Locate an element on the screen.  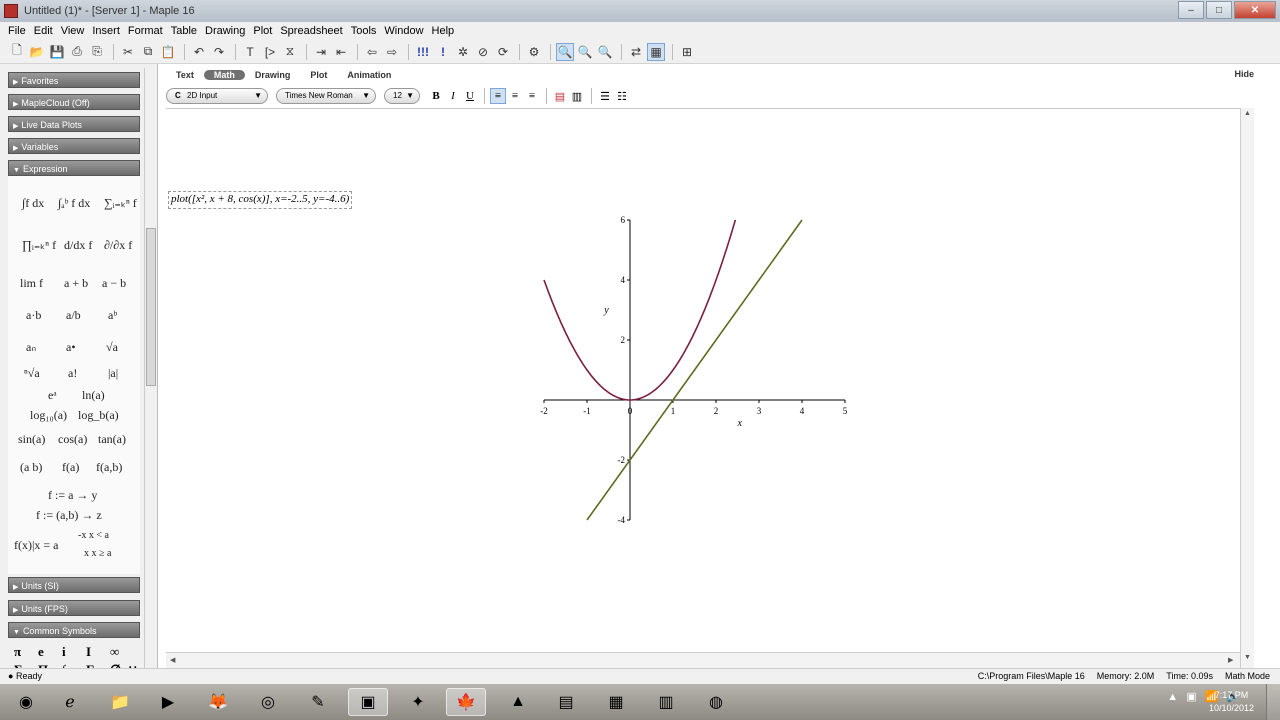
tab-text: Text is located at coordinates (185, 75).